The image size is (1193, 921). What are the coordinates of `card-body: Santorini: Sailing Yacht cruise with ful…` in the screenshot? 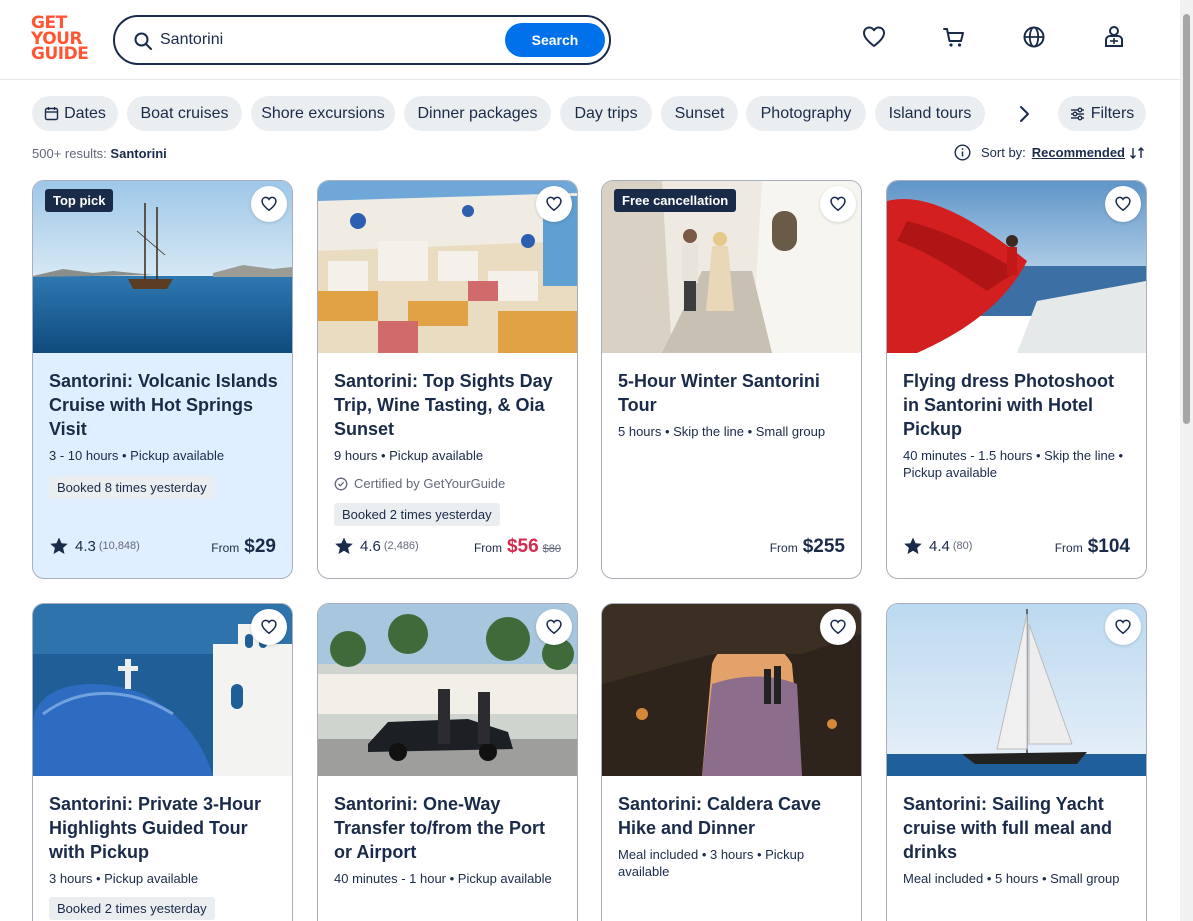 It's located at (1018, 839).